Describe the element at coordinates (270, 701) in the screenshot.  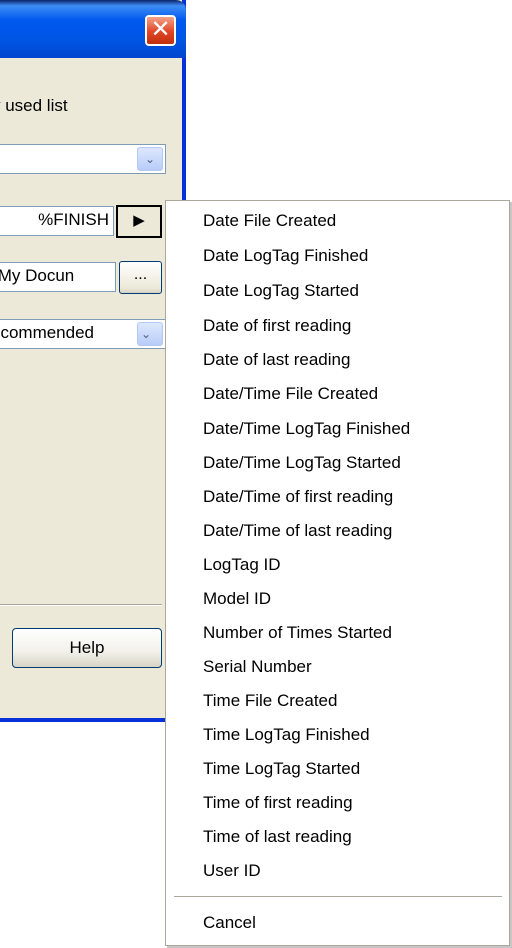
I see `menu-item: Time File Created` at that location.